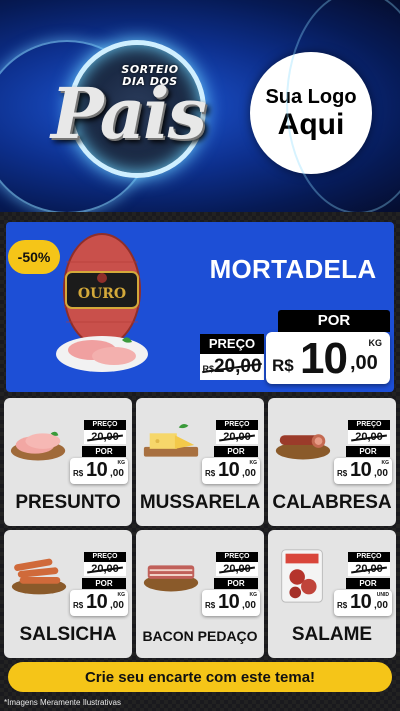 Image resolution: width=400 pixels, height=711 pixels. I want to click on price-unit: UNID, so click(382, 595).